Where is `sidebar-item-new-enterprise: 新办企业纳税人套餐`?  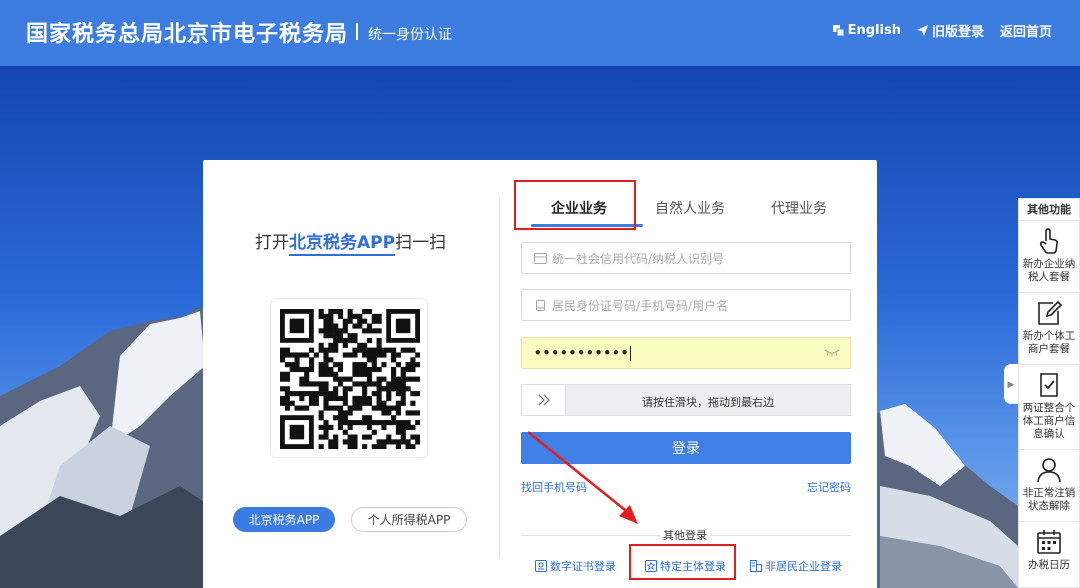
sidebar-item-new-enterprise: 新办企业纳税人套餐 is located at coordinates (1049, 257).